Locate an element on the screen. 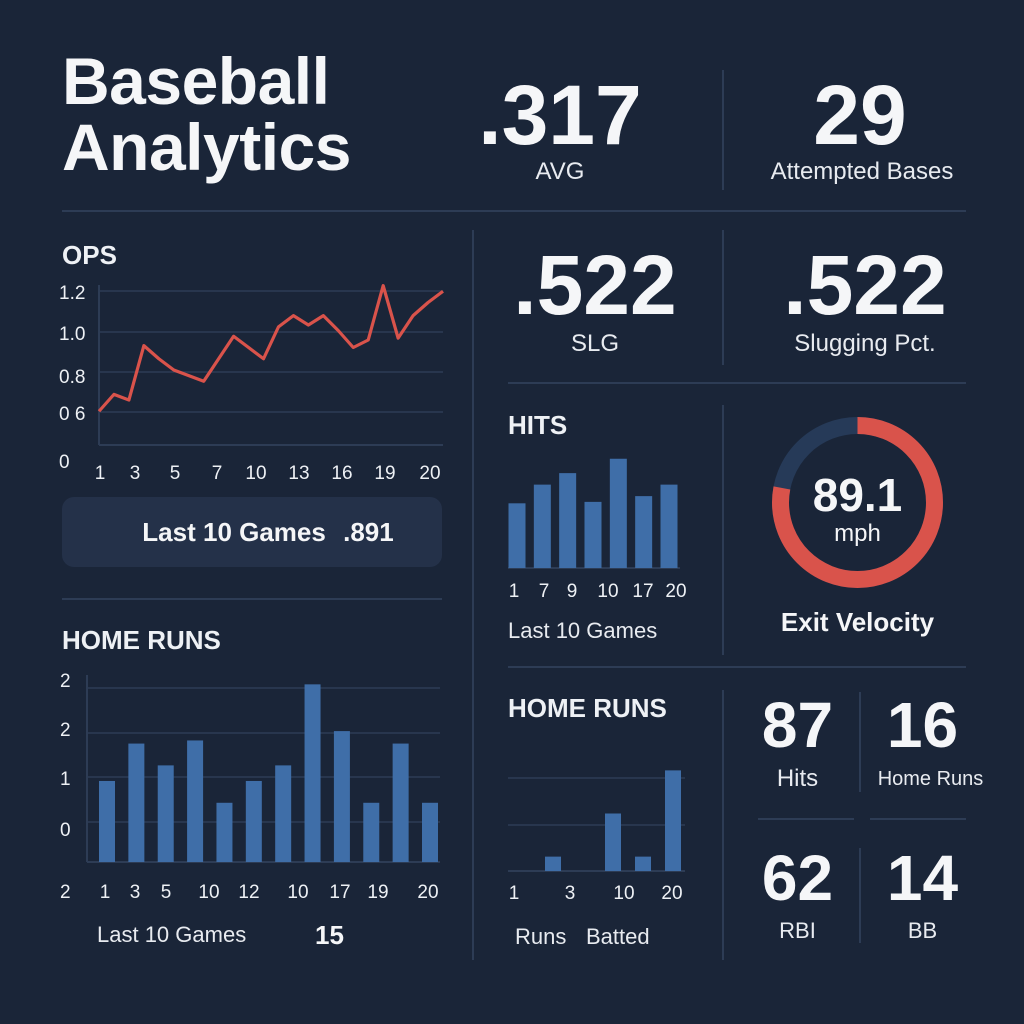  home-runs-right-footer-label-2: Batted is located at coordinates (618, 936).